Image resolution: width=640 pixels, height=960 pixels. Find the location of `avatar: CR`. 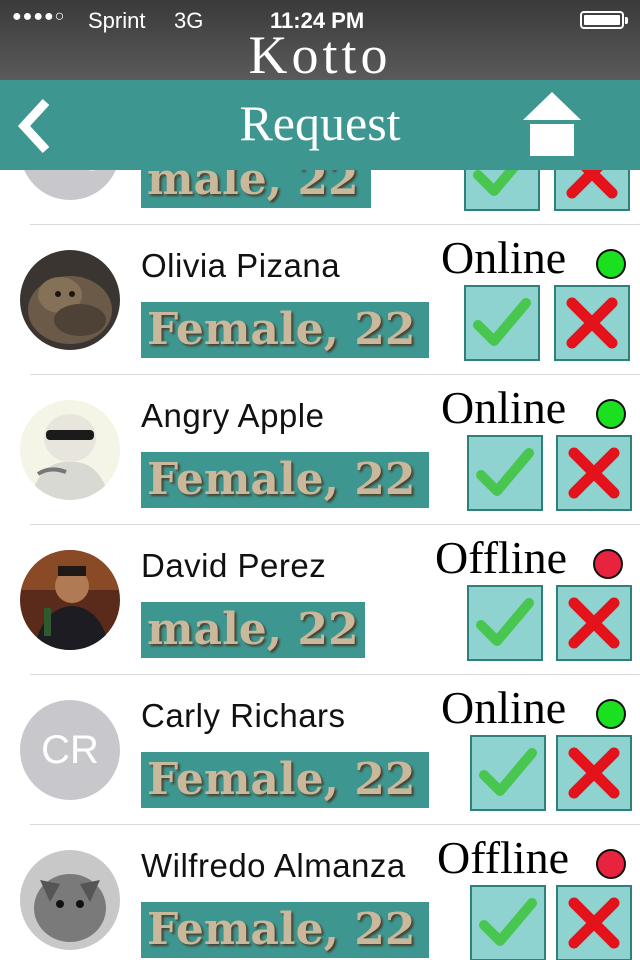

avatar: CR is located at coordinates (70, 750).